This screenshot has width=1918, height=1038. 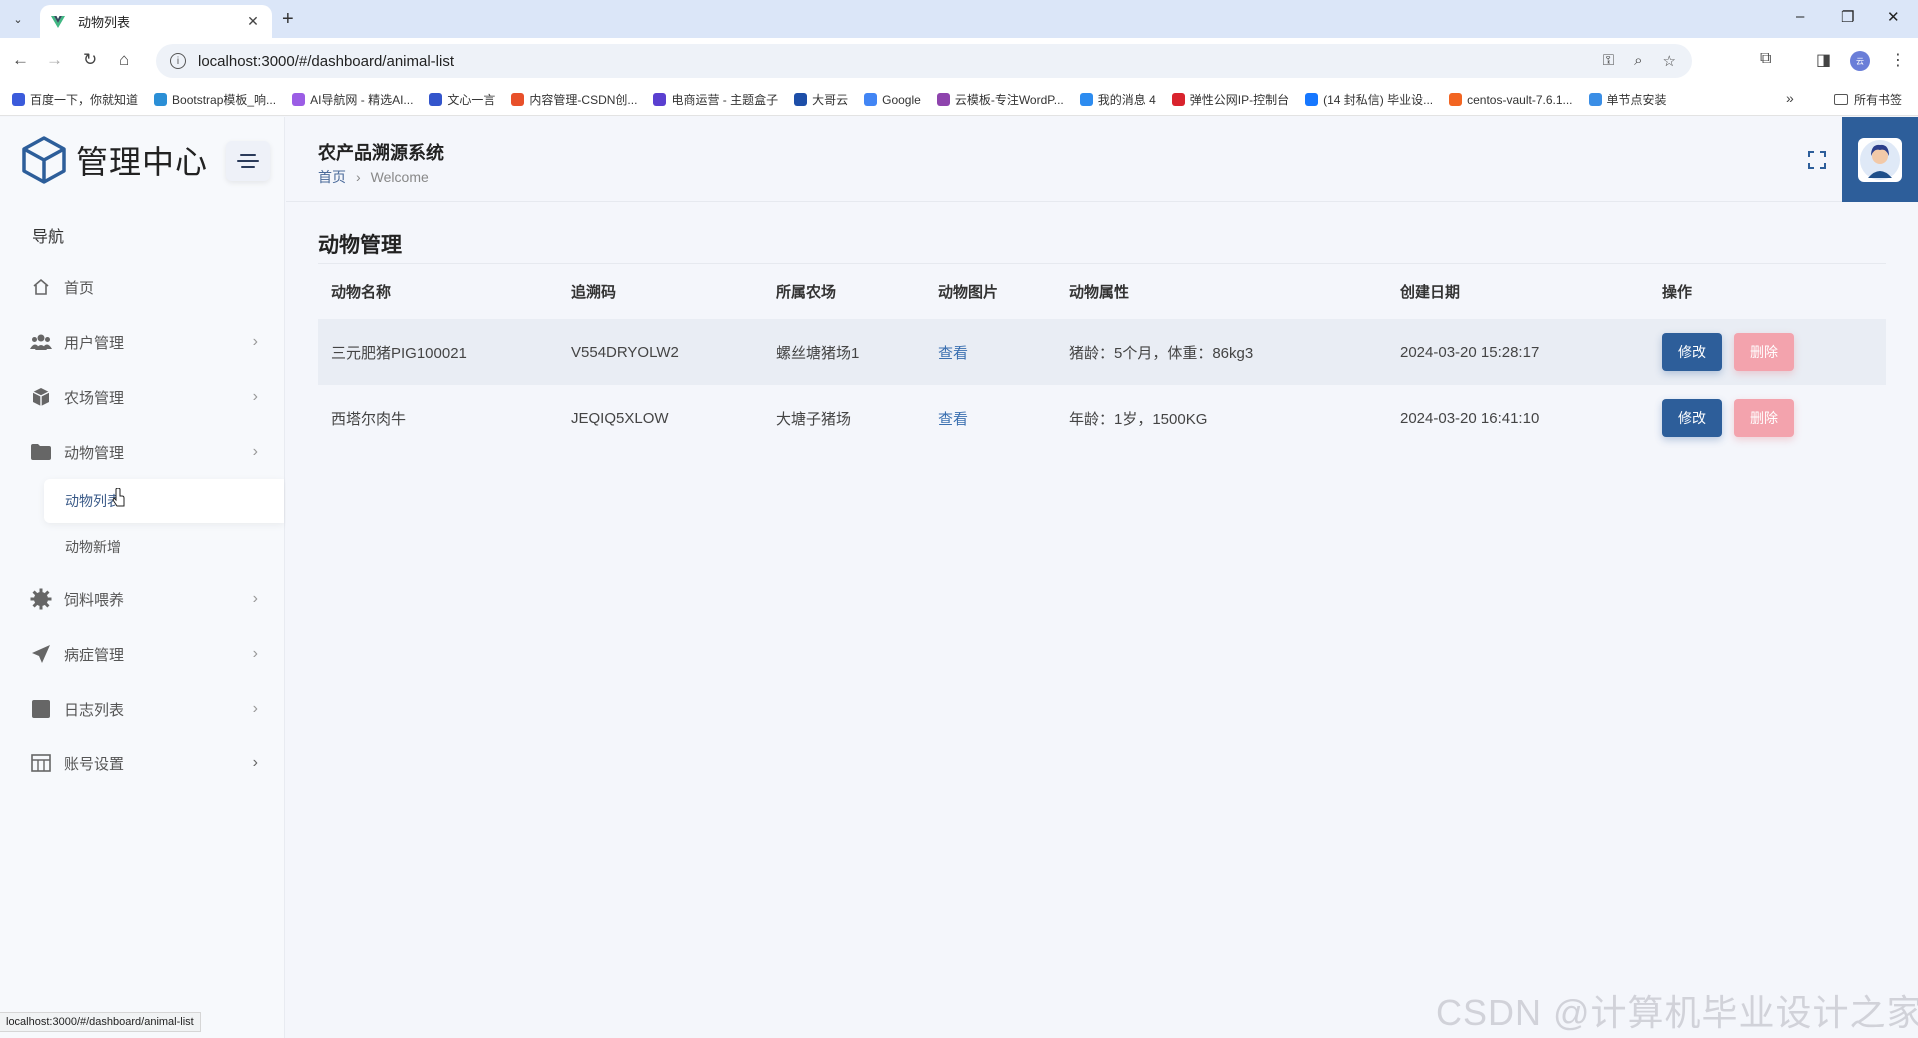 What do you see at coordinates (1608, 61) in the screenshot?
I see `password-key-icon: ⚿` at bounding box center [1608, 61].